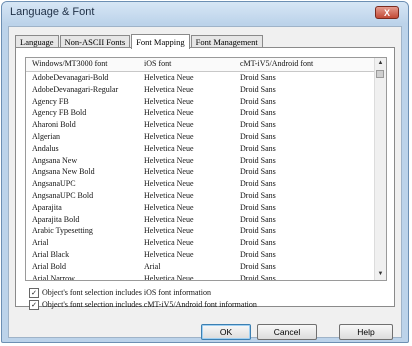 Image resolution: width=412 pixels, height=346 pixels. I want to click on windows-font-cell: Aharoni Bold, so click(54, 125).